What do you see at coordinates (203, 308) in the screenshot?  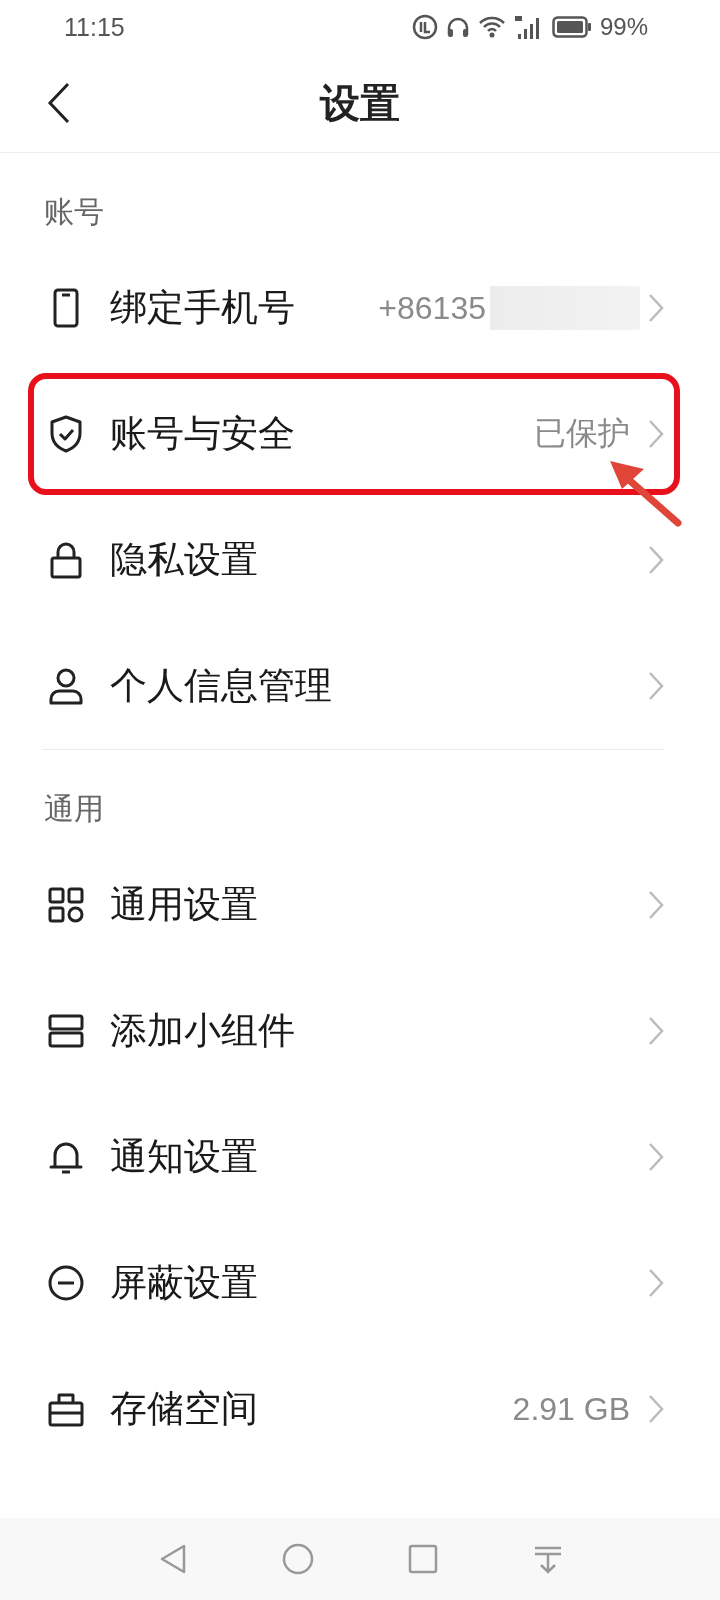 I see `row-label: 绑定手机号` at bounding box center [203, 308].